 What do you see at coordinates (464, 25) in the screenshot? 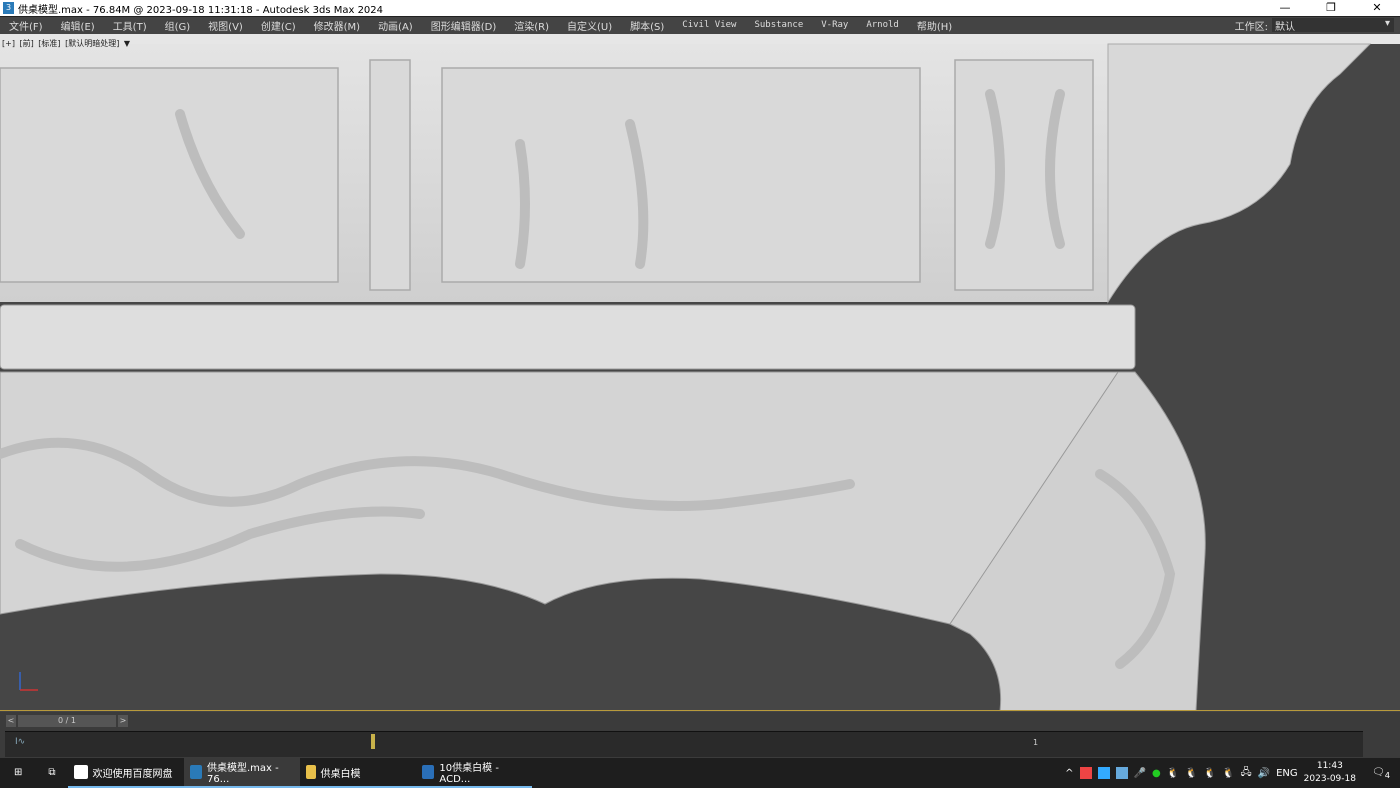
I see `menu-graph-editors: 图形编辑器(D)` at bounding box center [464, 25].